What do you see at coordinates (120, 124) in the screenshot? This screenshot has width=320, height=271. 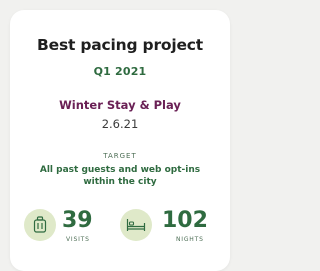 I see `campaign-date: 2.6.21` at bounding box center [120, 124].